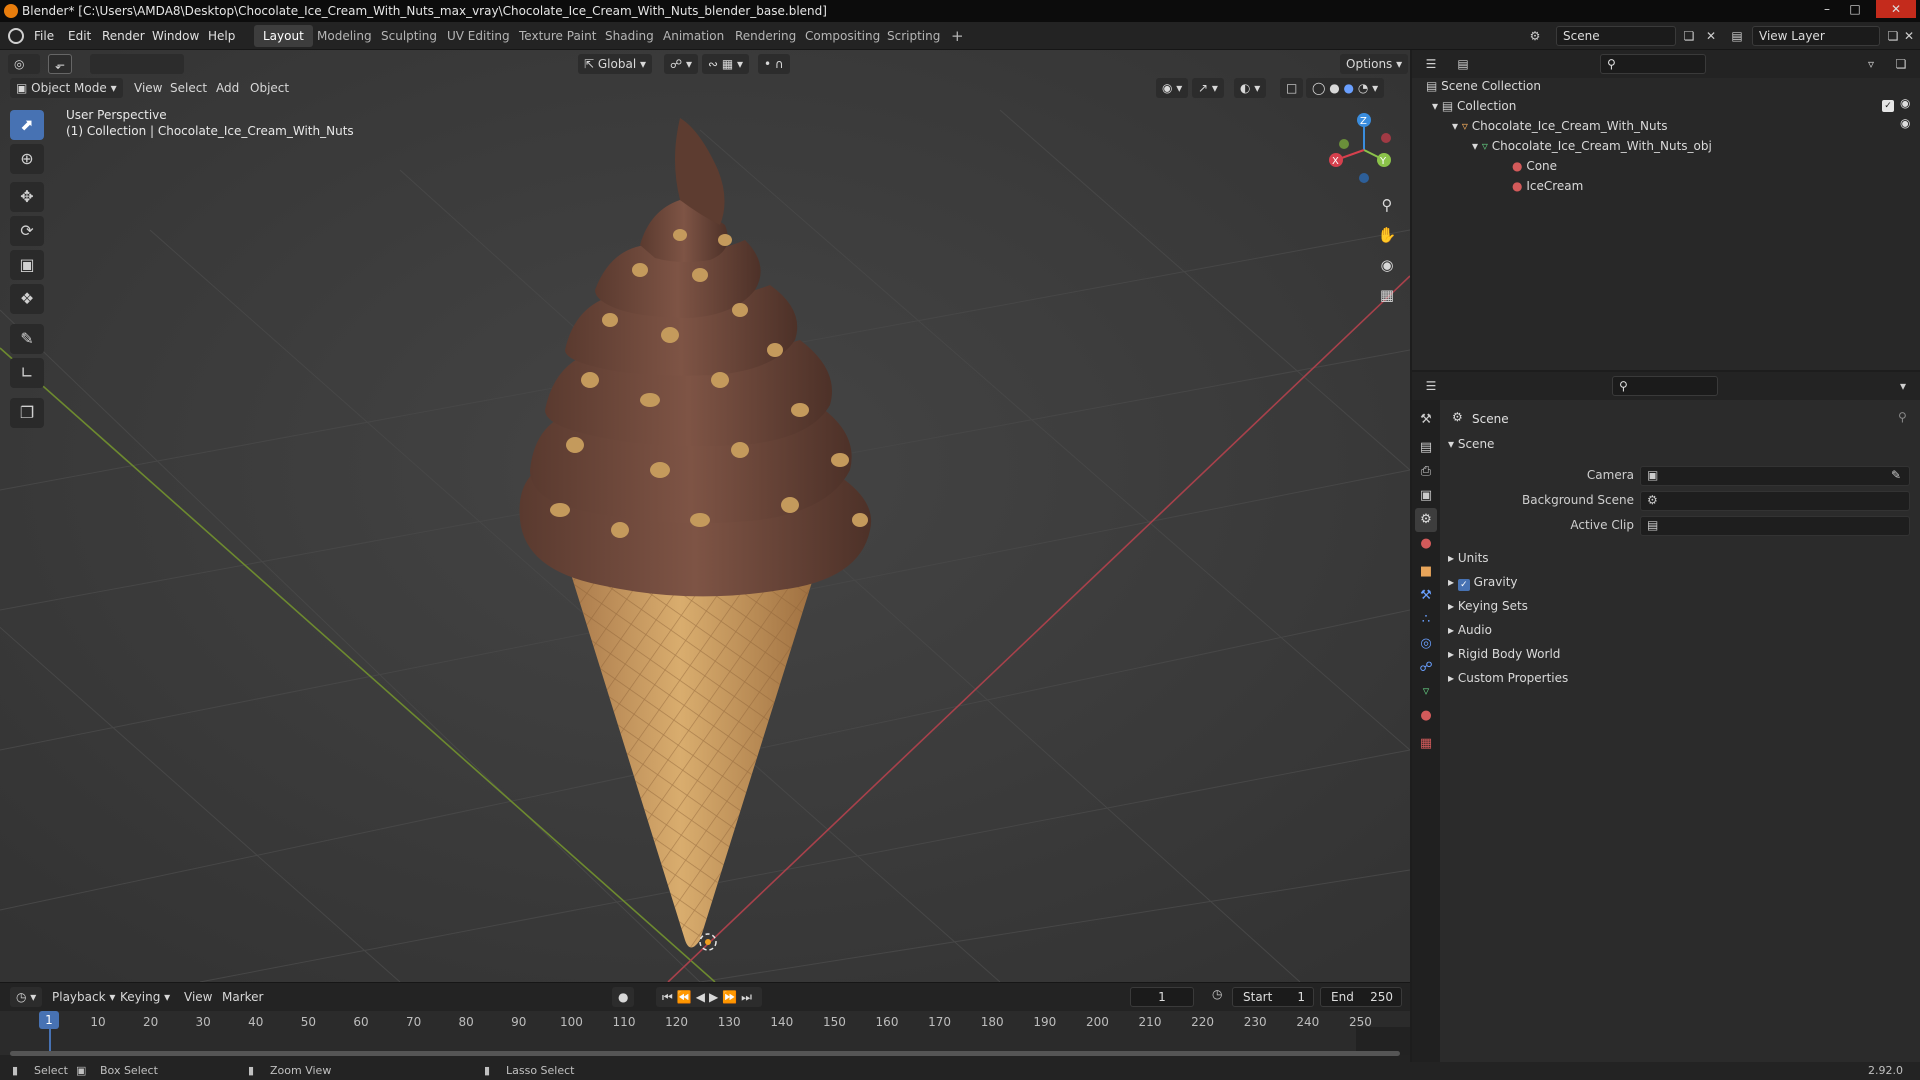  I want to click on add-workspace-button: +, so click(957, 36).